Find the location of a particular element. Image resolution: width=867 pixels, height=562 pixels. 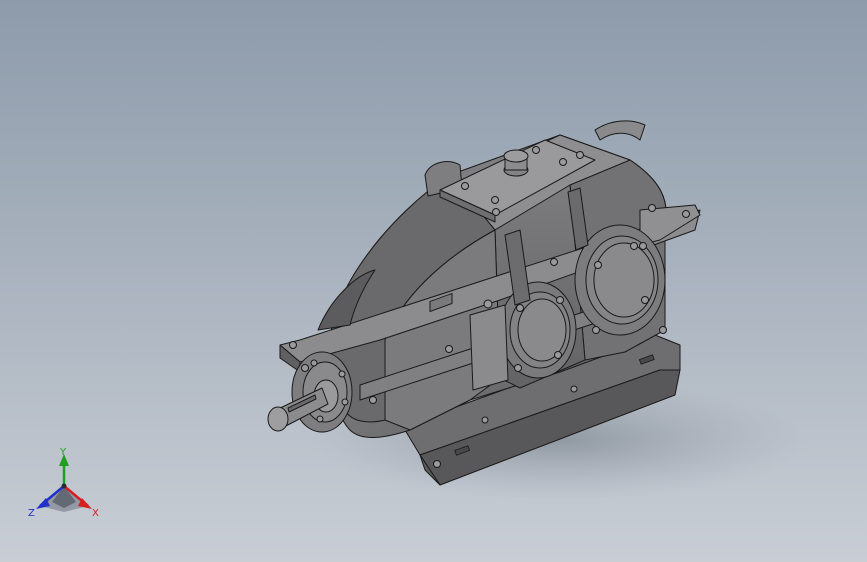

triad-x-label: X is located at coordinates (95, 513).